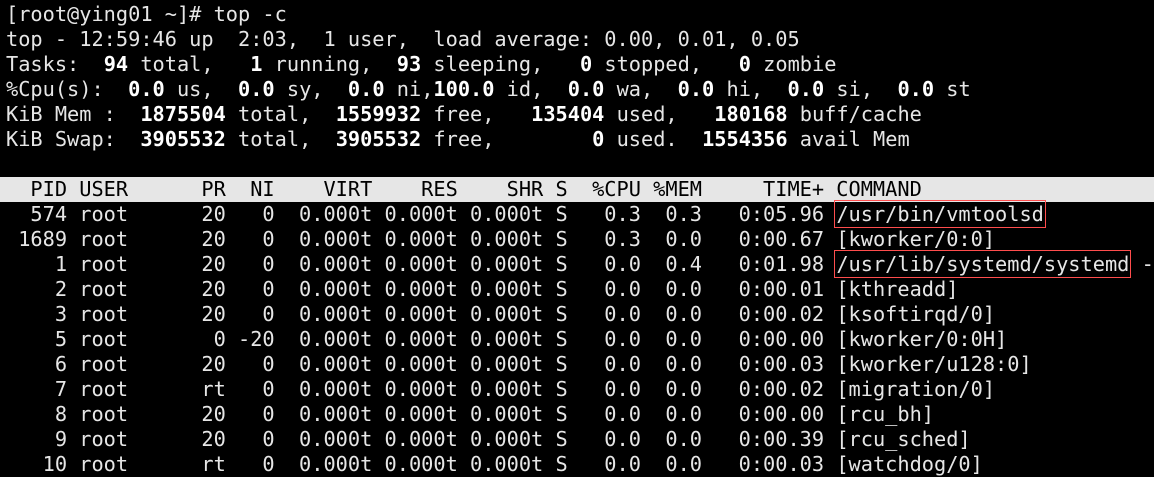 The height and width of the screenshot is (477, 1154). What do you see at coordinates (366, 89) in the screenshot?
I see `cpu-ni-value: 0.0` at bounding box center [366, 89].